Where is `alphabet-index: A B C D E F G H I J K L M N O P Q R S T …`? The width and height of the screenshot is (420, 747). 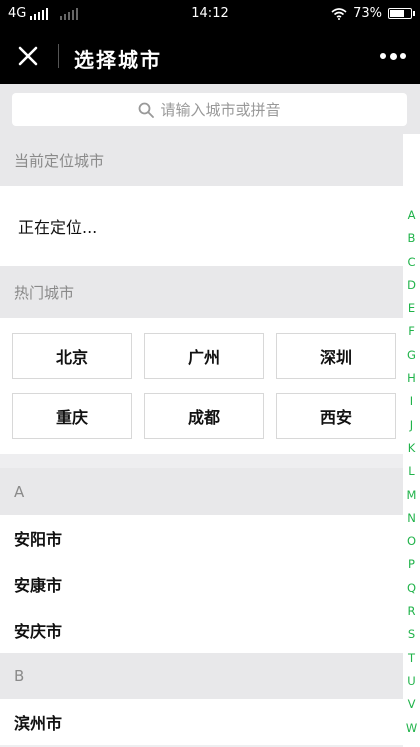
alphabet-index: A B C D E F G H I J K L M N O P Q R S T … is located at coordinates (411, 472).